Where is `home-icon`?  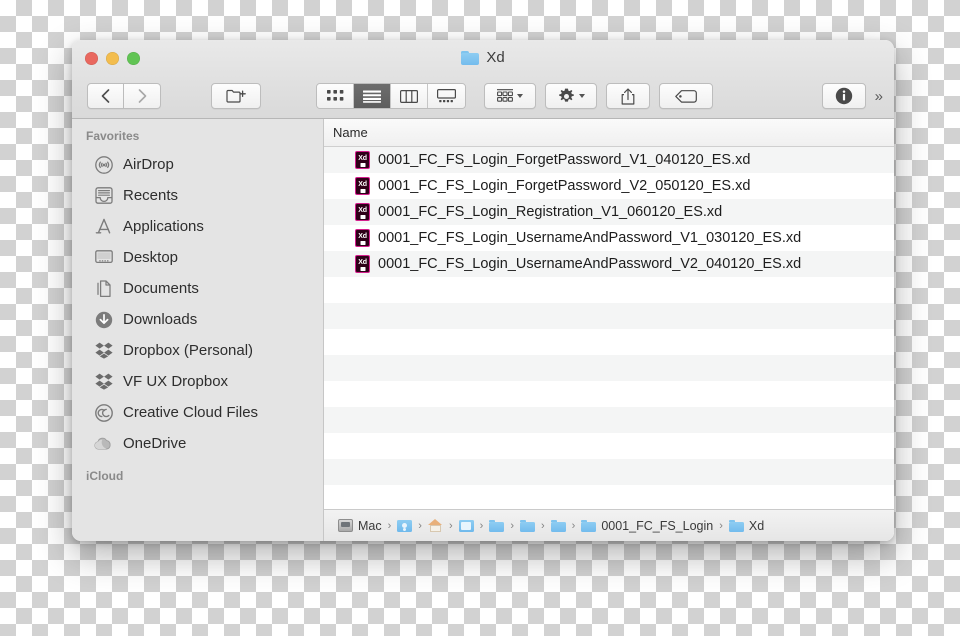 home-icon is located at coordinates (435, 525).